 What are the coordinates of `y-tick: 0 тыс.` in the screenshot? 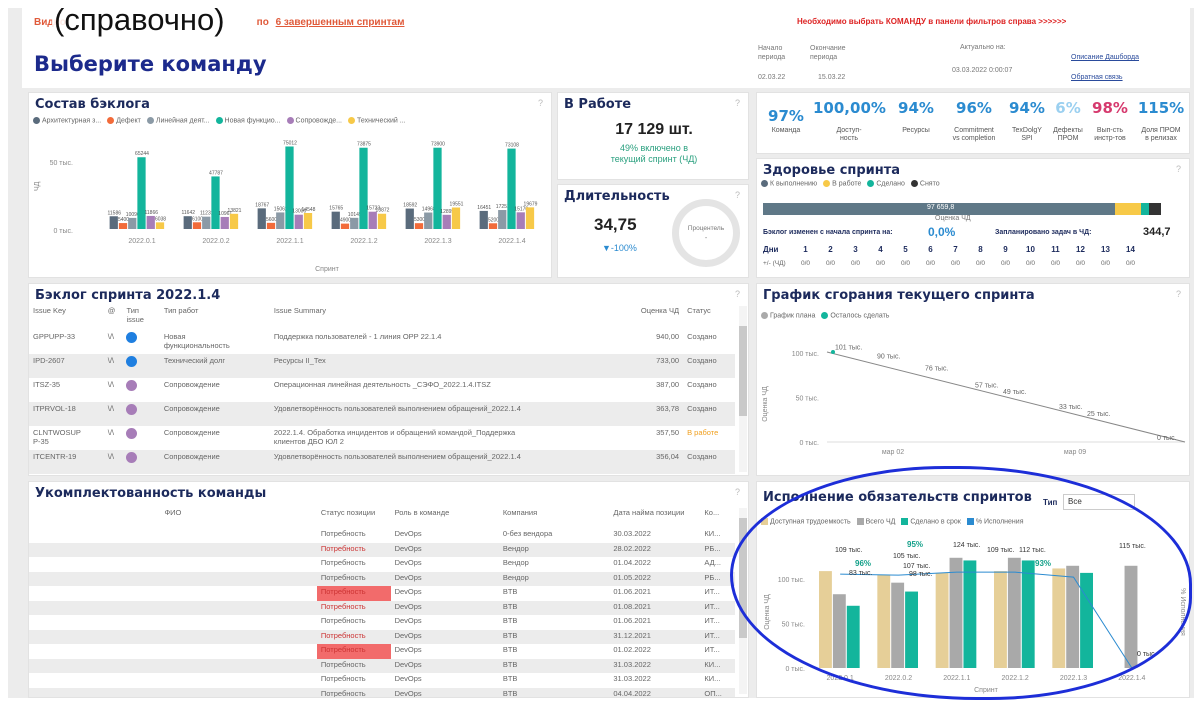 It's located at (809, 443).